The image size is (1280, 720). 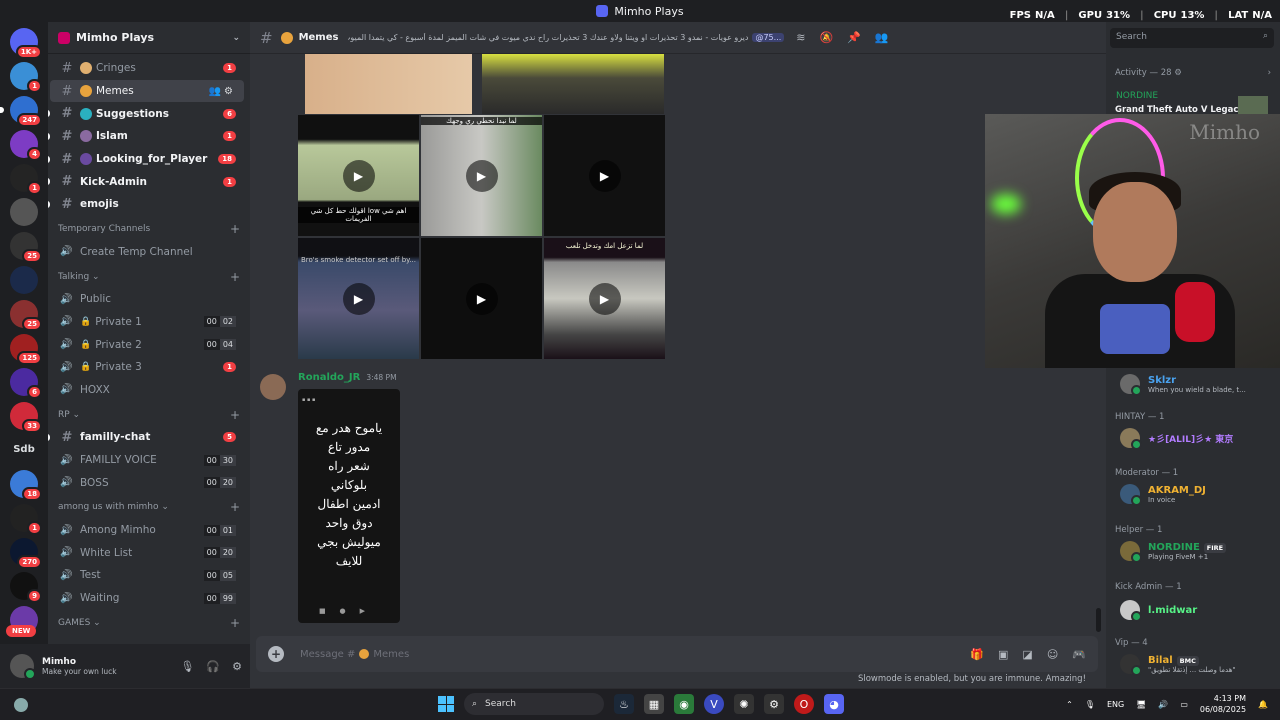 I want to click on mute-bell-icon: 🔕, so click(x=827, y=37).